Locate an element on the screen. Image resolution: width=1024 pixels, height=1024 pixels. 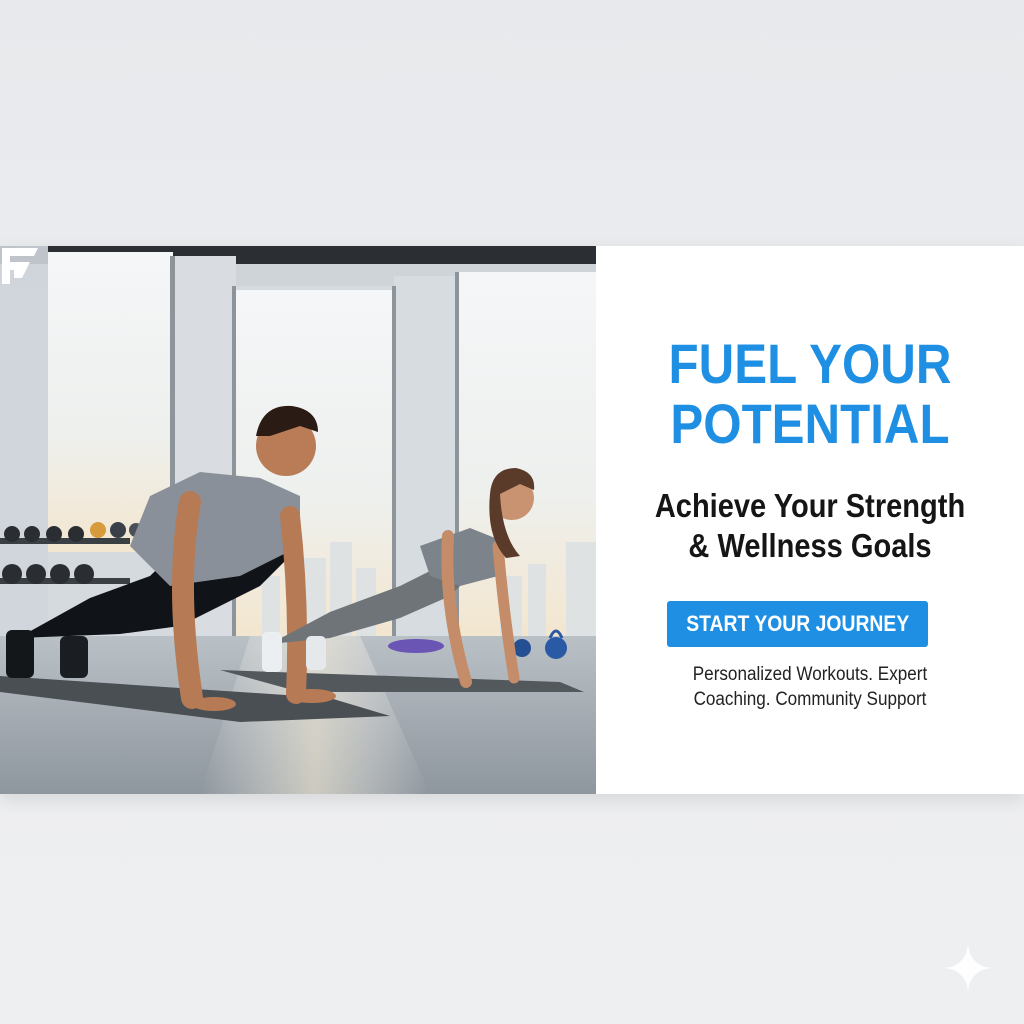
headline-line-1: FUEL YOUR is located at coordinates (810, 363).